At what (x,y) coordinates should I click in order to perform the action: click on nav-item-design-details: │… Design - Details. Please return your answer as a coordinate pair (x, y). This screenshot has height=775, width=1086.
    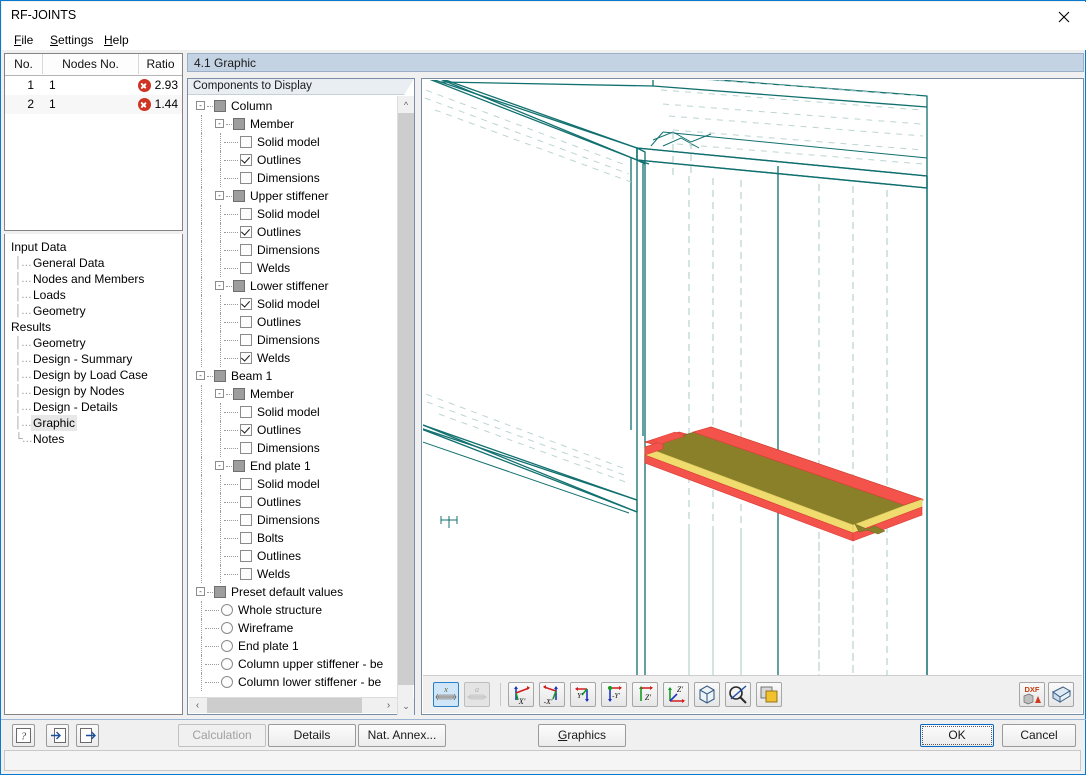
    Looking at the image, I should click on (93, 407).